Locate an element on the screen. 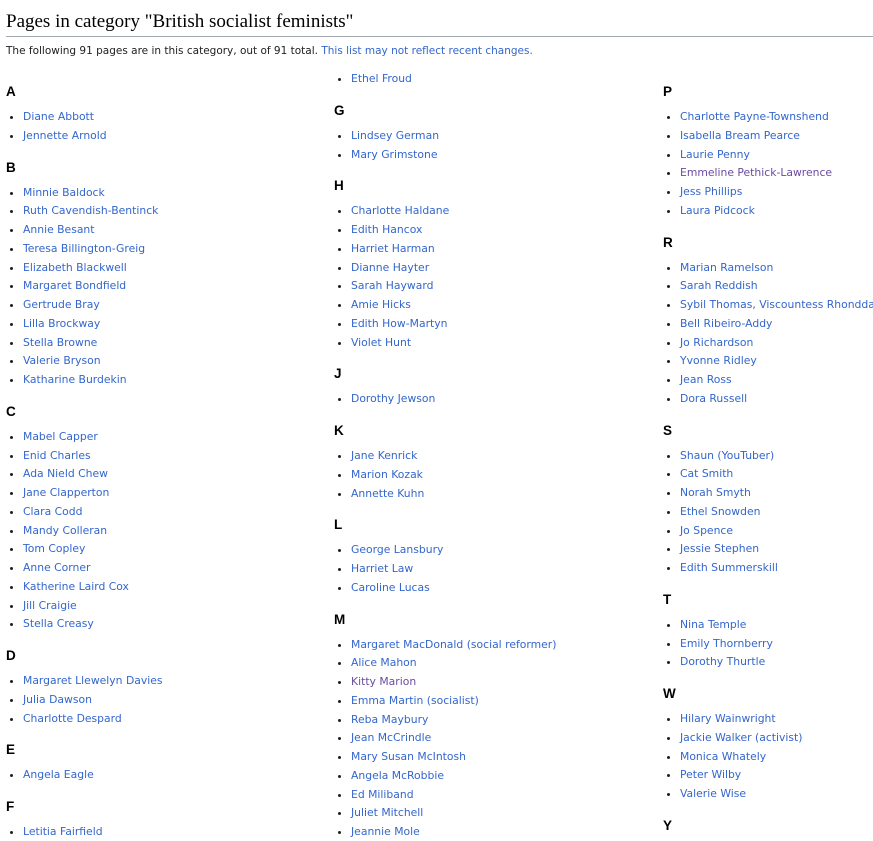 Image resolution: width=873 pixels, height=841 pixels. page-link-ethel-froud: Ethel Froud is located at coordinates (381, 78).